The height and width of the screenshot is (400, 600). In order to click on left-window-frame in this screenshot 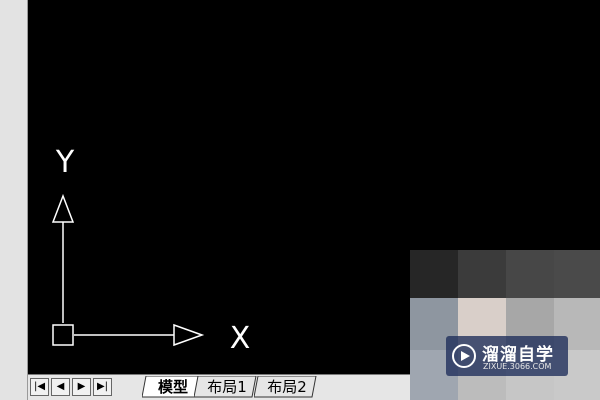, I will do `click(14, 200)`.